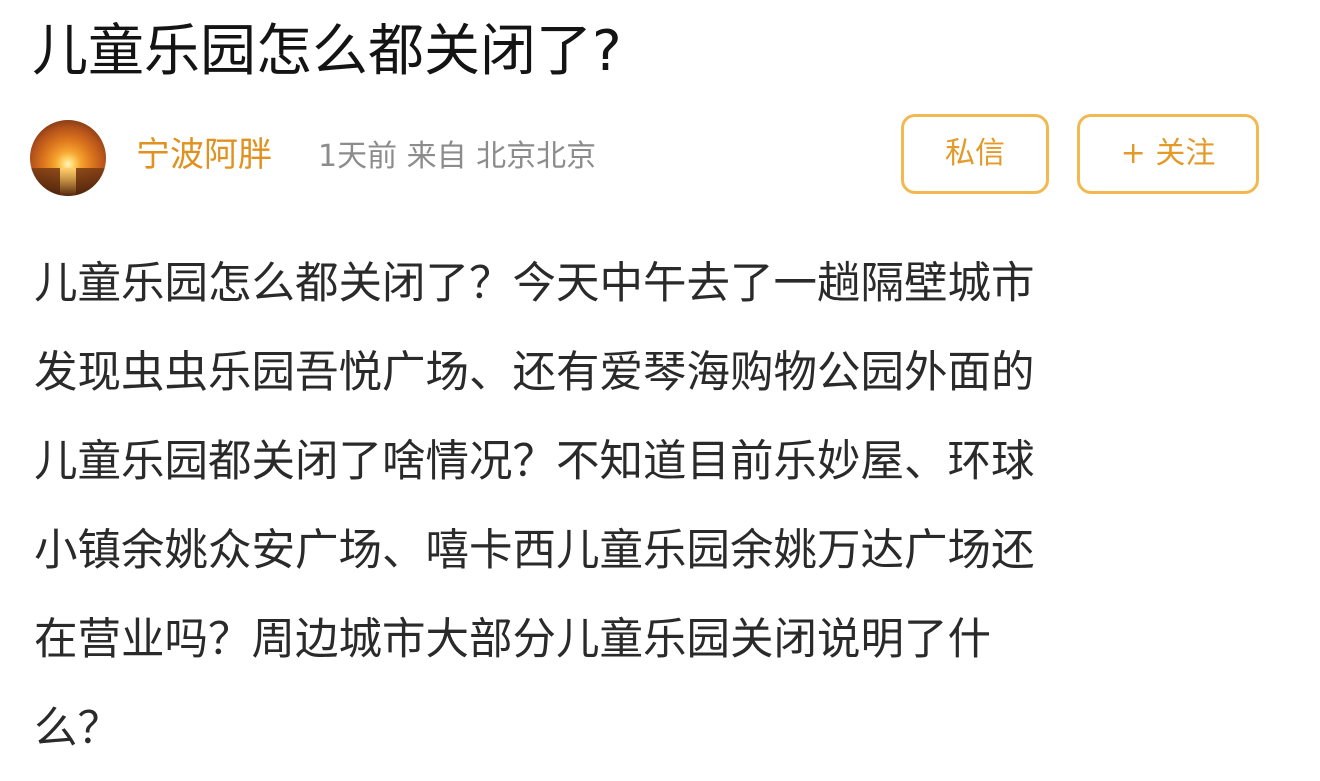 The height and width of the screenshot is (781, 1320). What do you see at coordinates (534, 373) in the screenshot?
I see `post-body-line: 发现虫虫乐园吾悦广场、还有爱琴海购物公园外面的` at bounding box center [534, 373].